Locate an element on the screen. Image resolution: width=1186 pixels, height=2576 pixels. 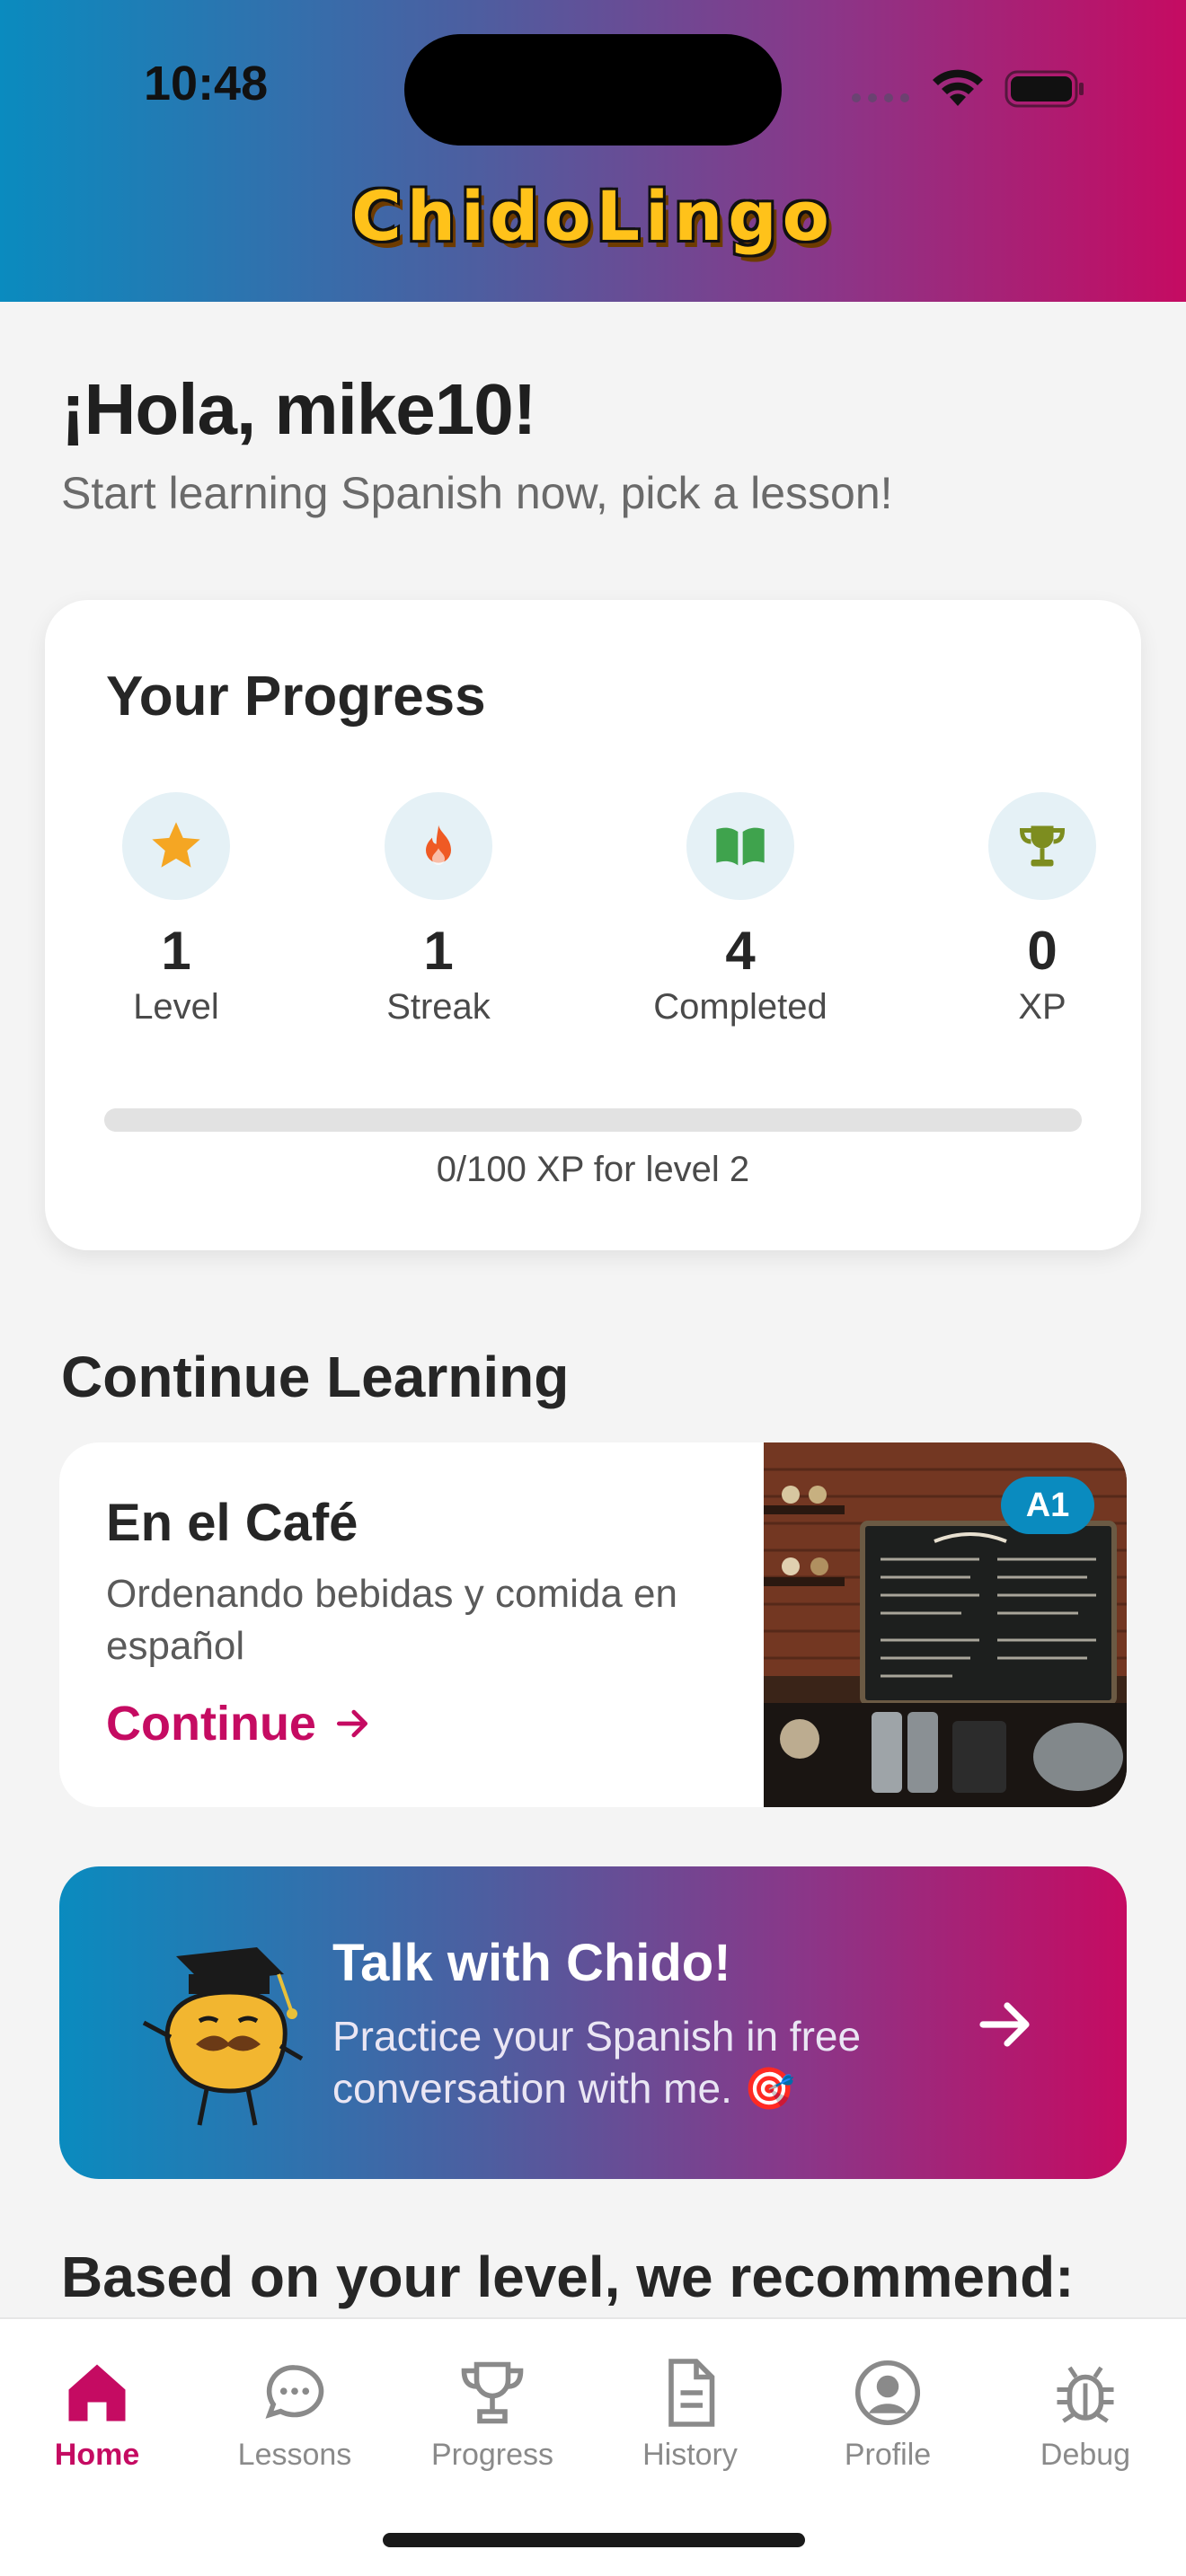
progress-title: Your Progress is located at coordinates (296, 697).